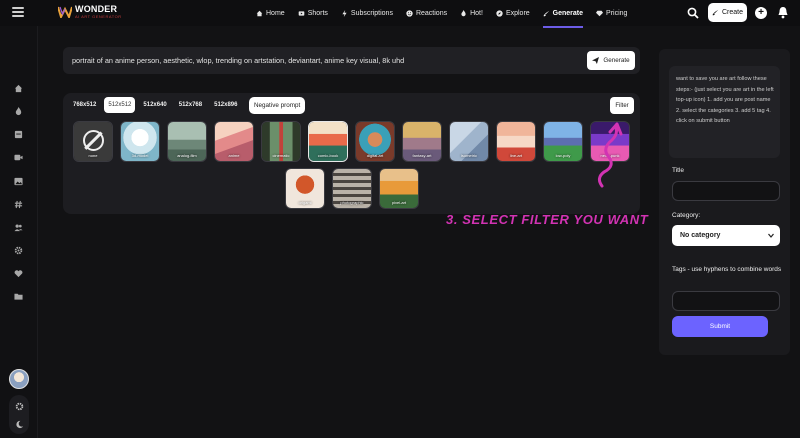 The height and width of the screenshot is (438, 800). Describe the element at coordinates (399, 202) in the screenshot. I see `filter-label: pixel-art` at that location.